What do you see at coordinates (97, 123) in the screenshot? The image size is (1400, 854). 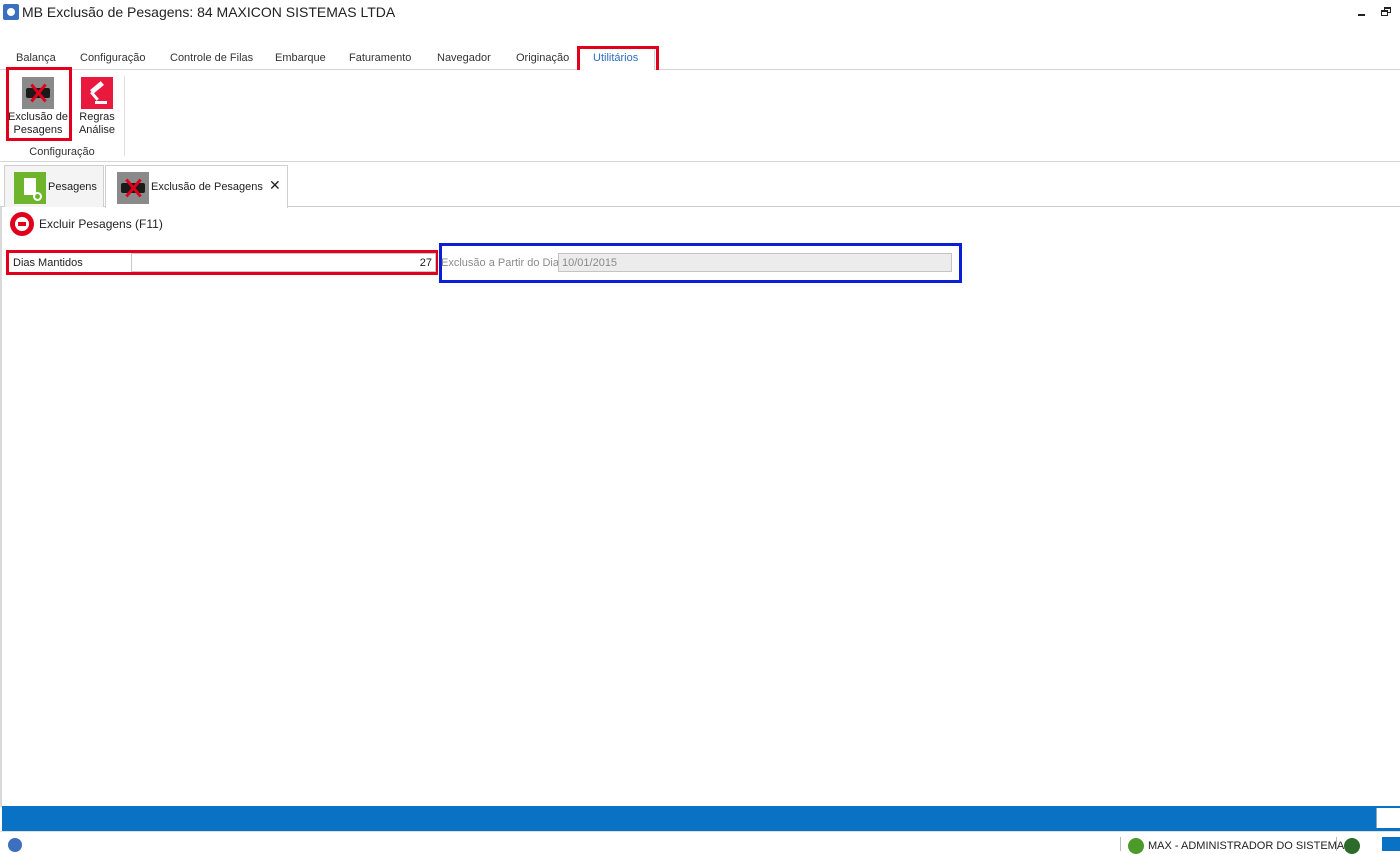 I see `regras-analise-label: Regras Análise` at bounding box center [97, 123].